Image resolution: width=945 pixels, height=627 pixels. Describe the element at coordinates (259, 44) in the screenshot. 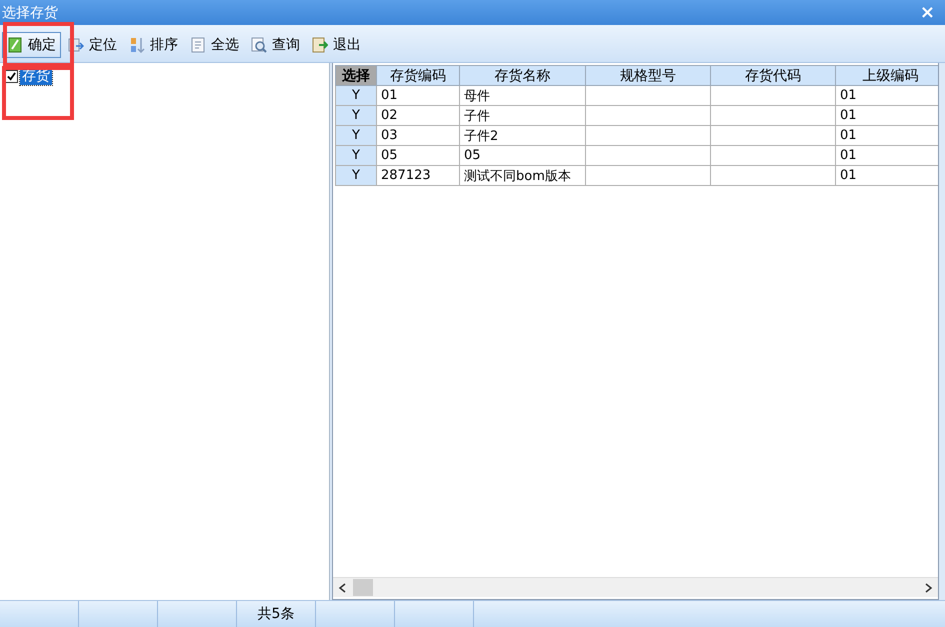

I see `magnifier-icon` at that location.